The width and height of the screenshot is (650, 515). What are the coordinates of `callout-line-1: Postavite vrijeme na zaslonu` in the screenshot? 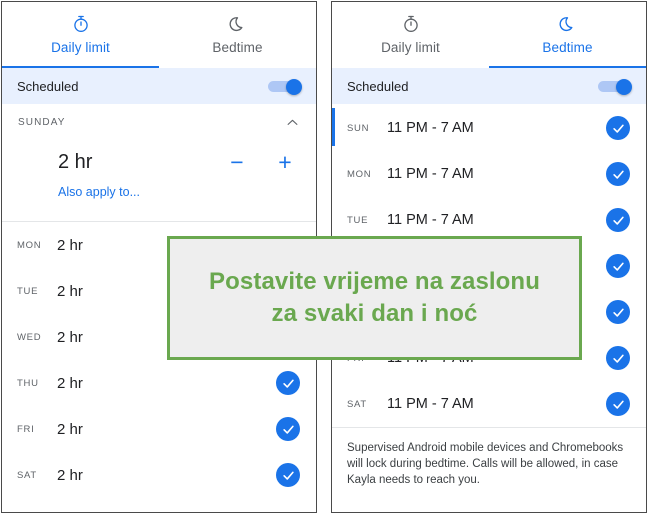 It's located at (374, 281).